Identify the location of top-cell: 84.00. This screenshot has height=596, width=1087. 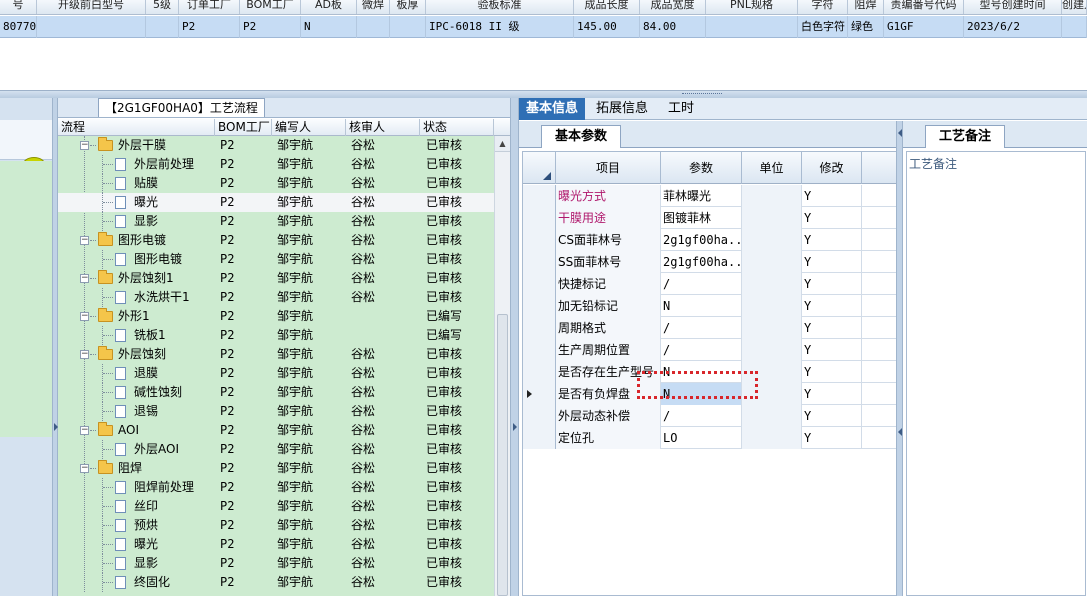
(673, 27).